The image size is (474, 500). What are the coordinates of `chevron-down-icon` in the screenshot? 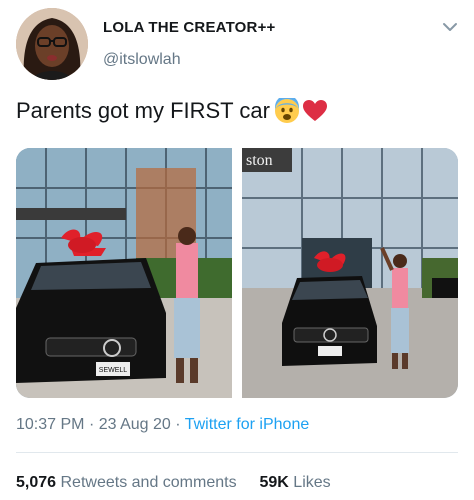 It's located at (450, 26).